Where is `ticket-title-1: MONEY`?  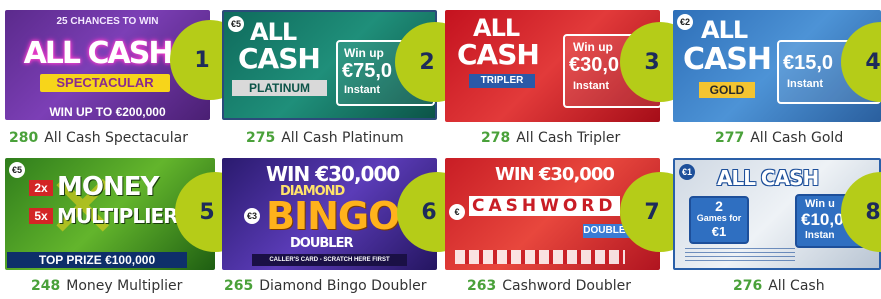 ticket-title-1: MONEY is located at coordinates (108, 187).